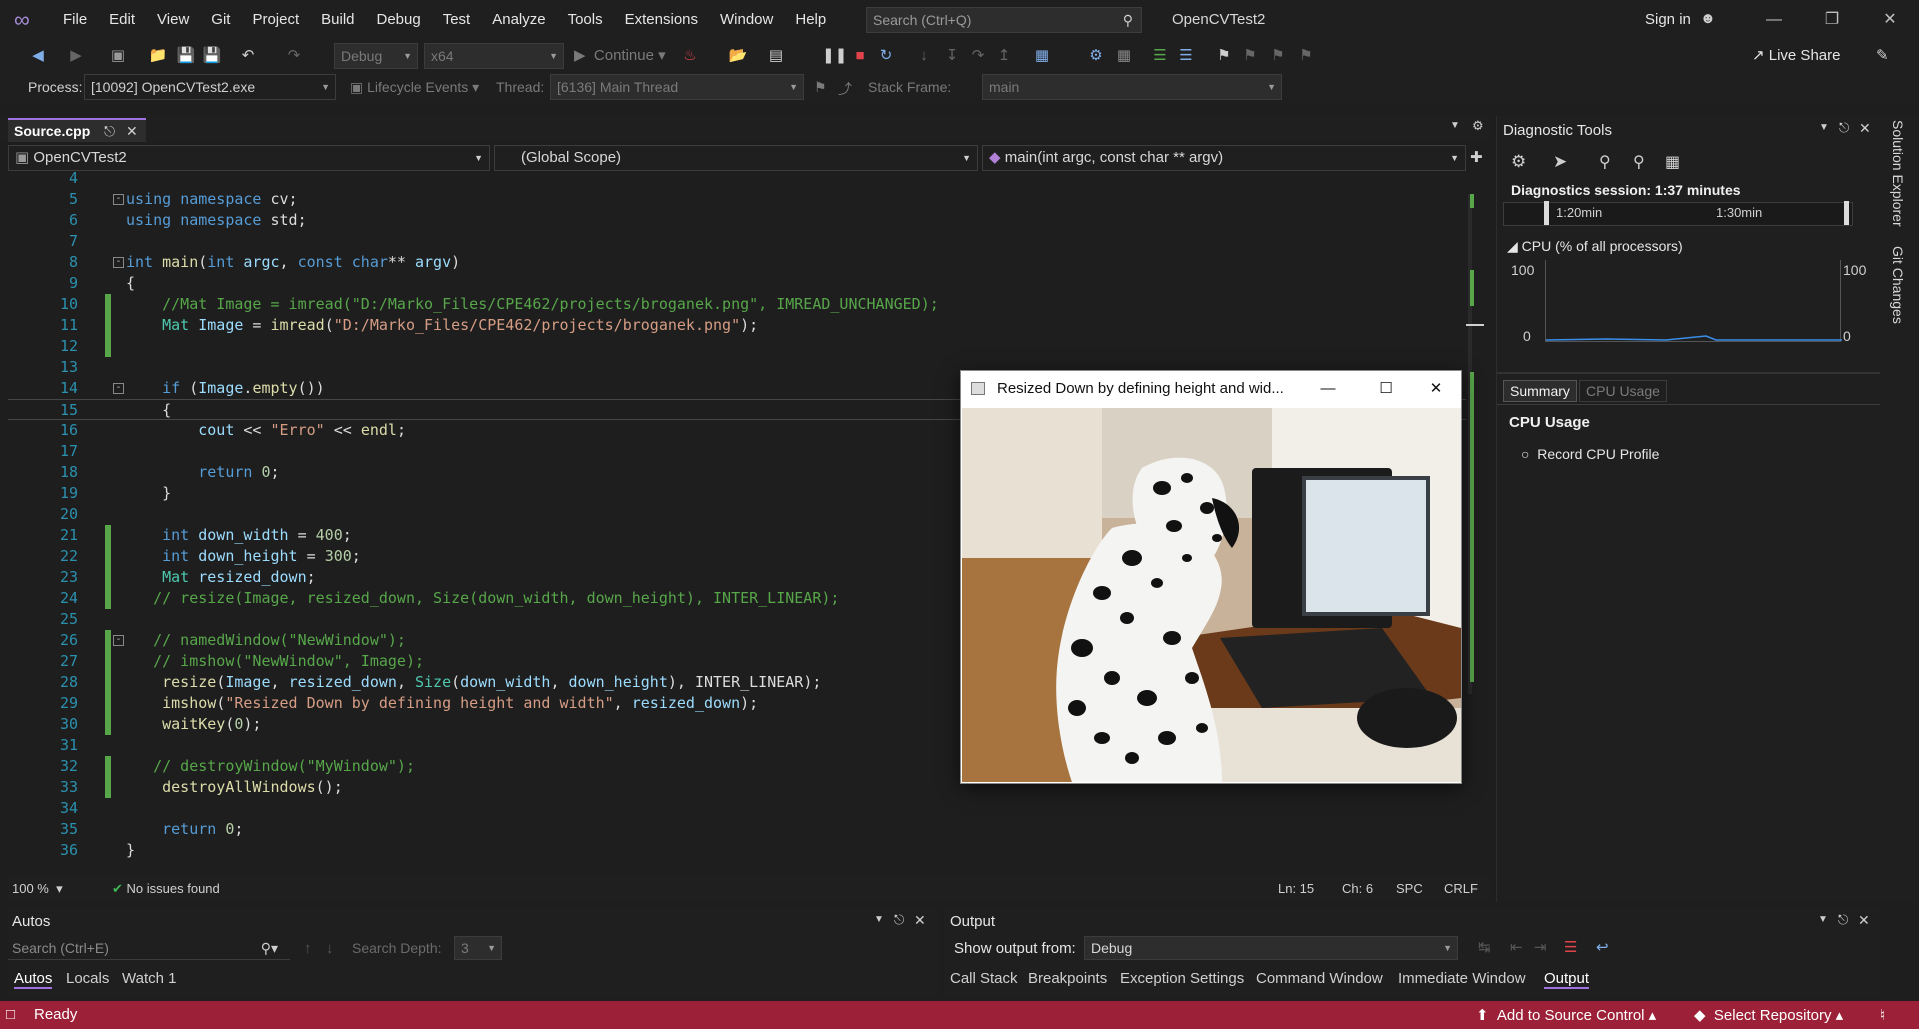 The width and height of the screenshot is (1919, 1029). What do you see at coordinates (860, 56) in the screenshot?
I see `stop-icon: ■` at bounding box center [860, 56].